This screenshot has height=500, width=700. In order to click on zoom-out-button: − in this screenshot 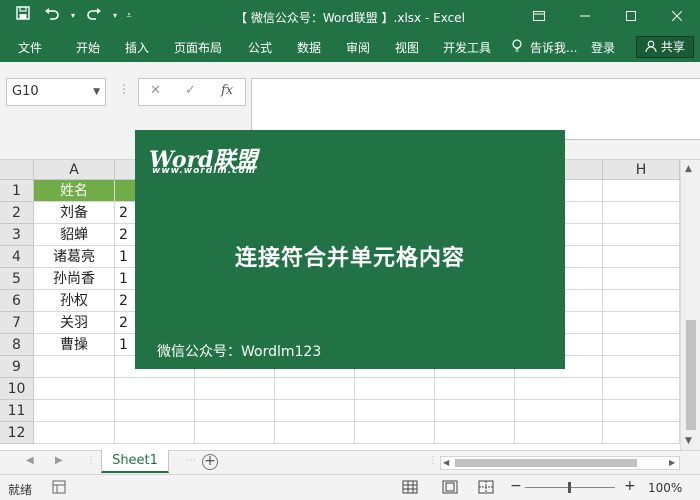, I will do `click(516, 486)`.